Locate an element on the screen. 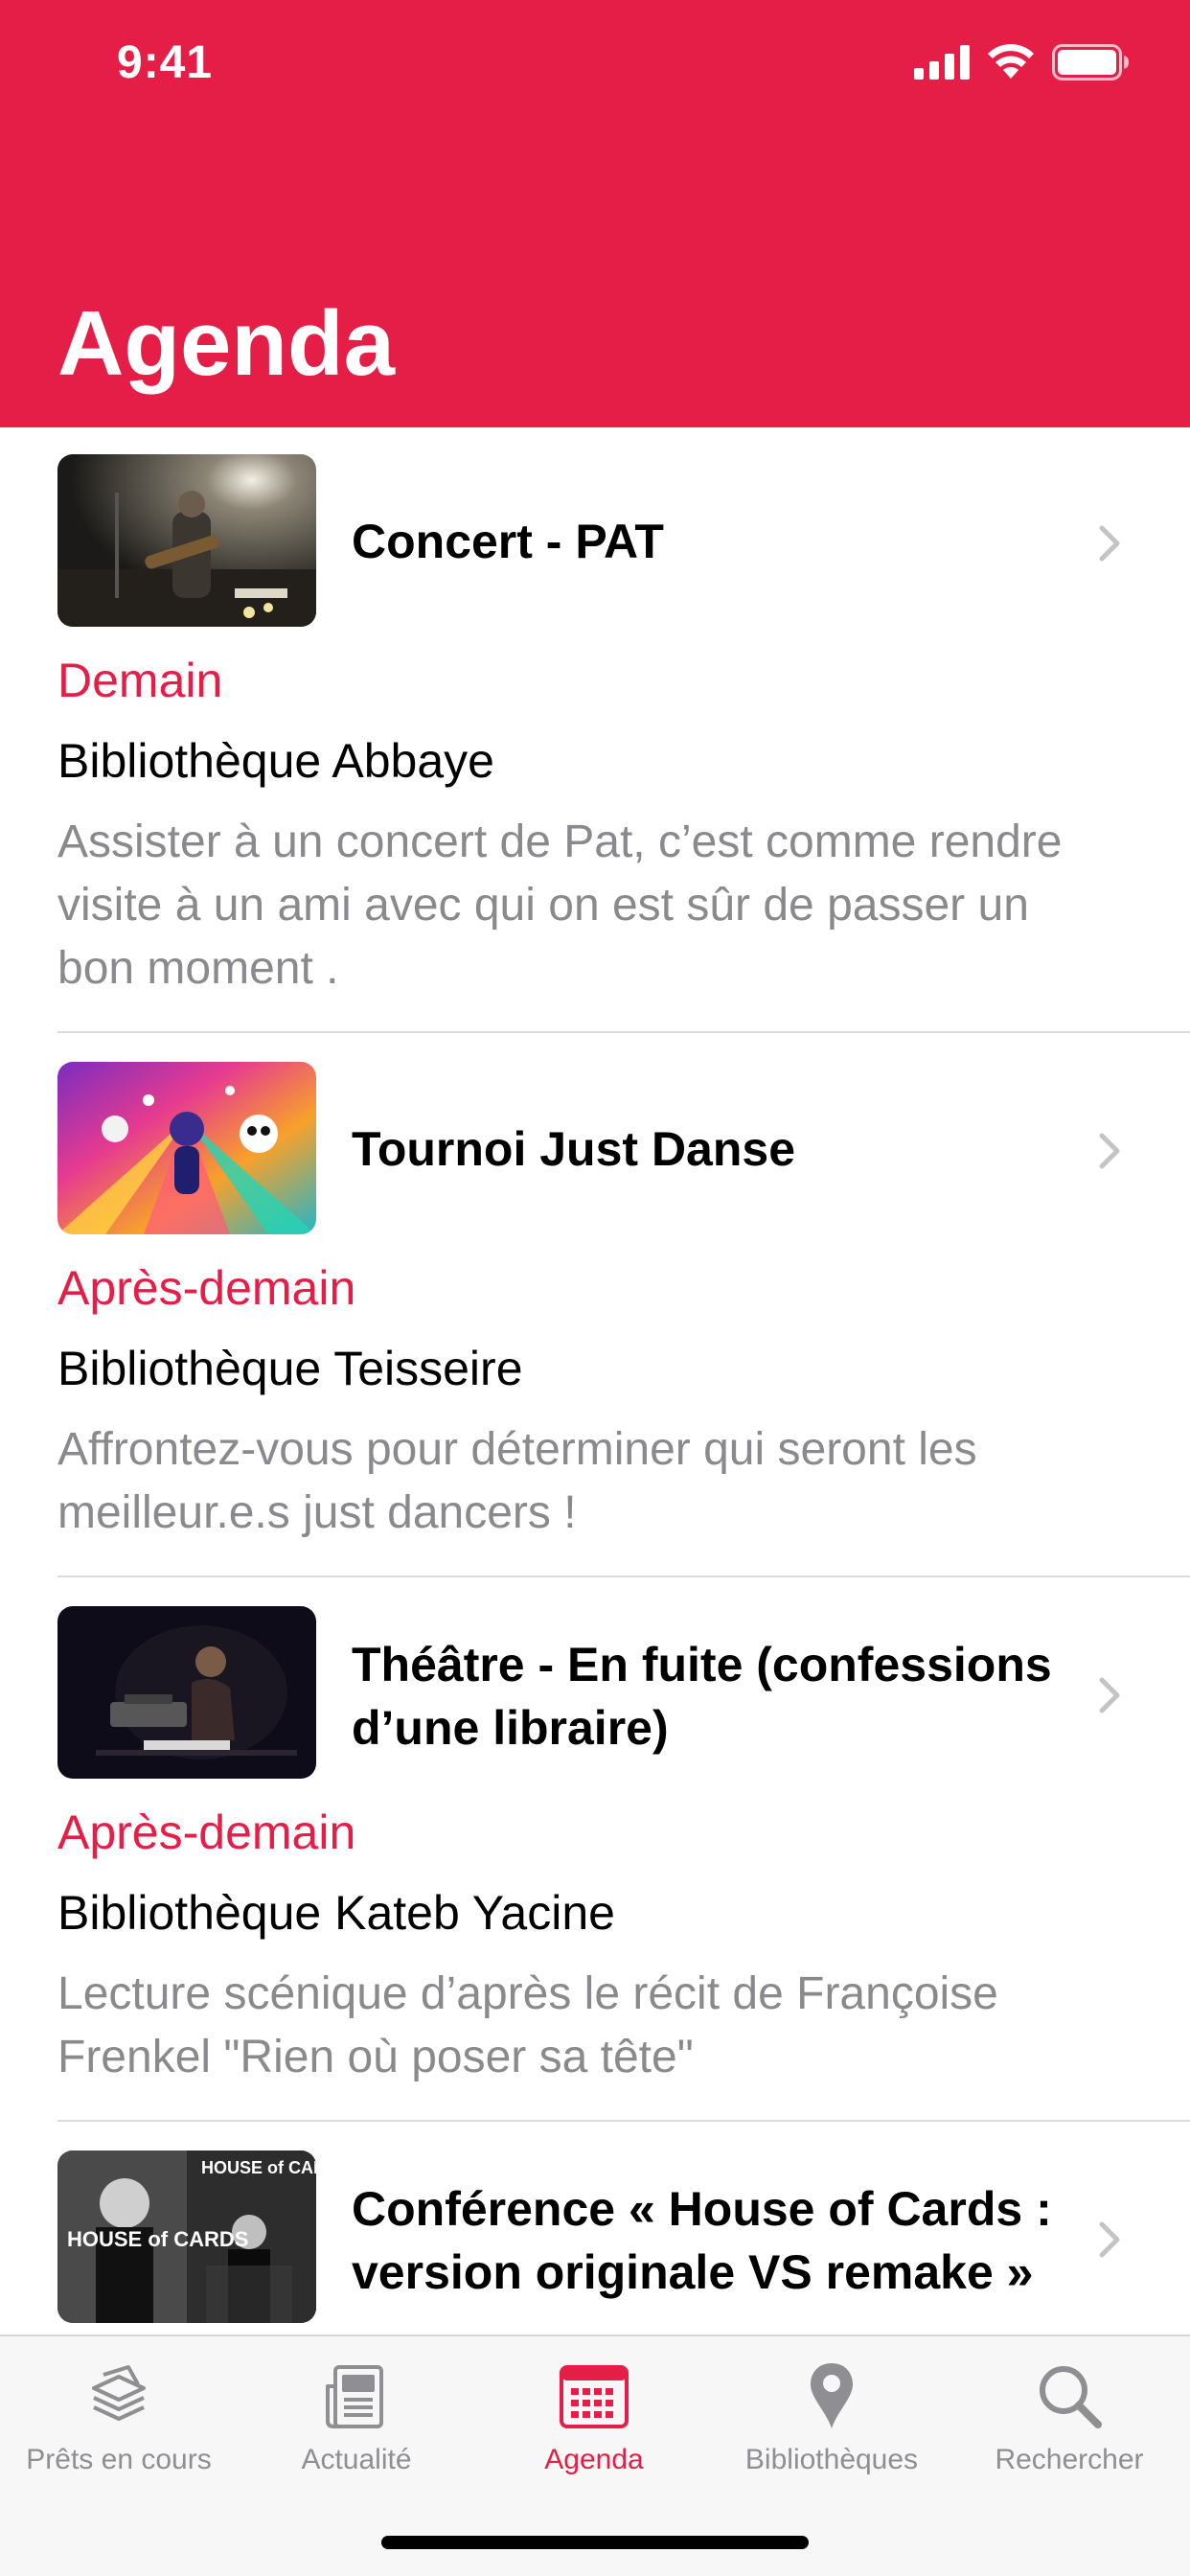 The height and width of the screenshot is (2576, 1190). event-date: Demain is located at coordinates (140, 680).